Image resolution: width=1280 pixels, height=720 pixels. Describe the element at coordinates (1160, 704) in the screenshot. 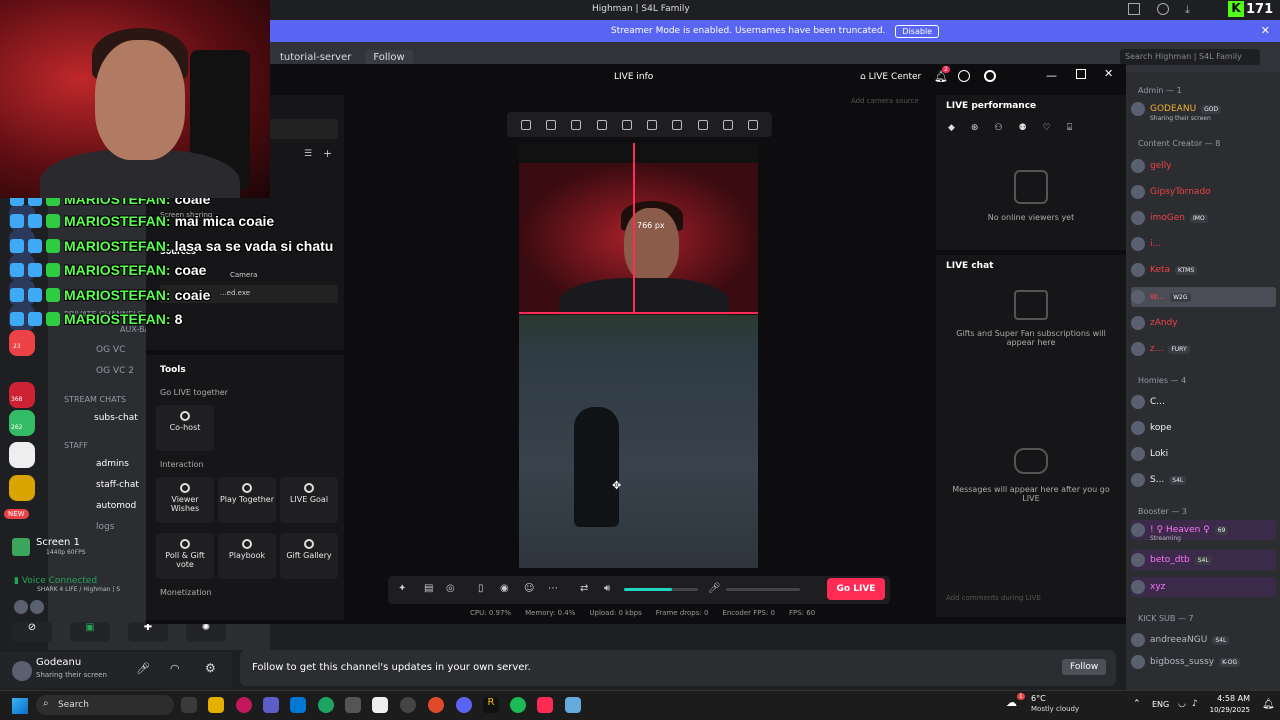

I see `language-indicator: ENG` at that location.